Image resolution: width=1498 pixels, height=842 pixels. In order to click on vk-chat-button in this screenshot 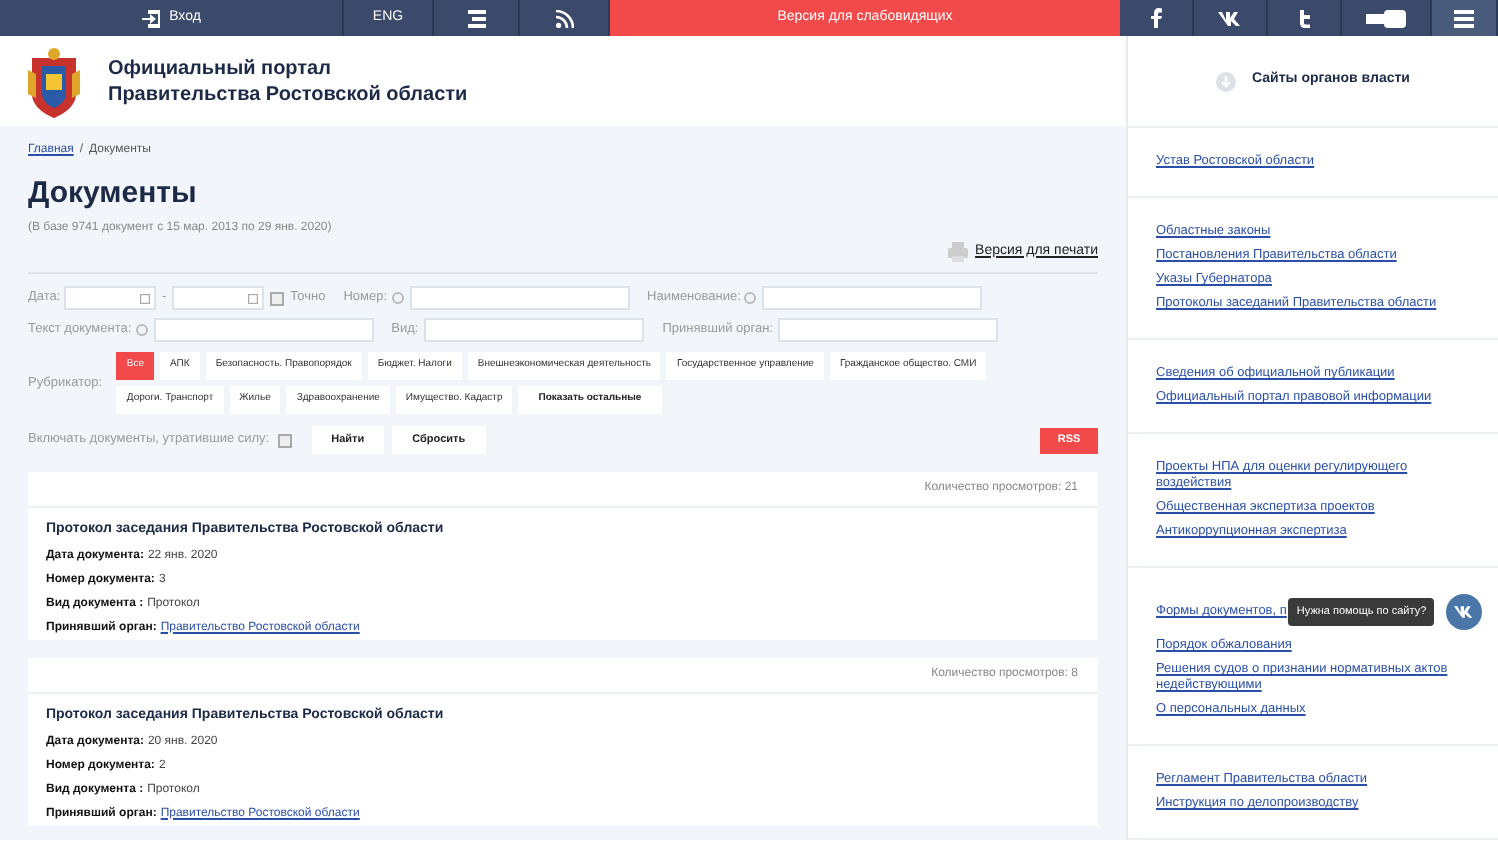, I will do `click(1464, 612)`.